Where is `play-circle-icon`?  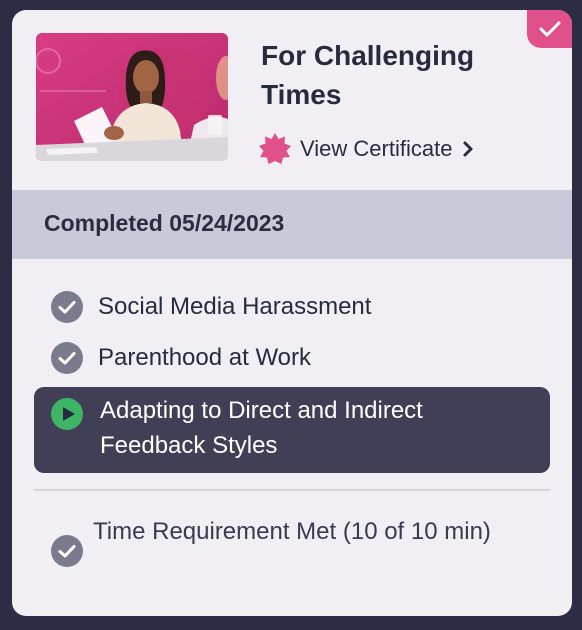
play-circle-icon is located at coordinates (67, 414).